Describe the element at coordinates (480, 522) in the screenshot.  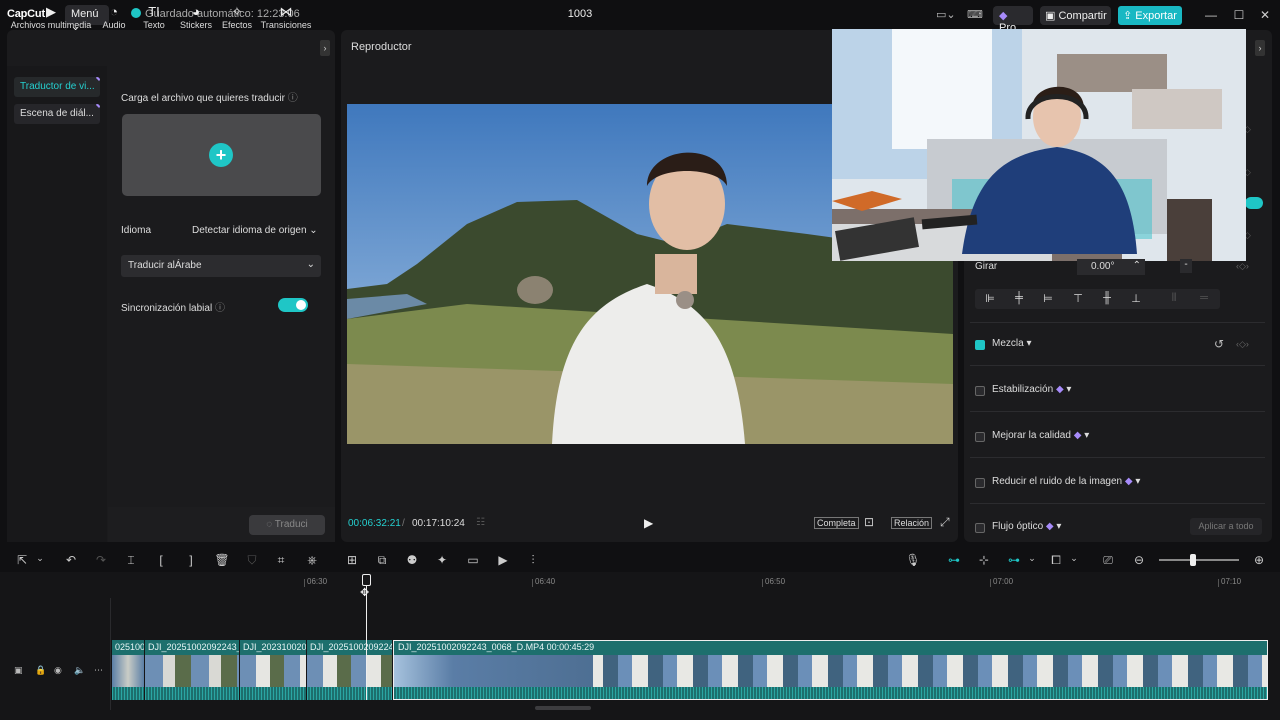
I see `timeline-grid-icon: ☷` at that location.